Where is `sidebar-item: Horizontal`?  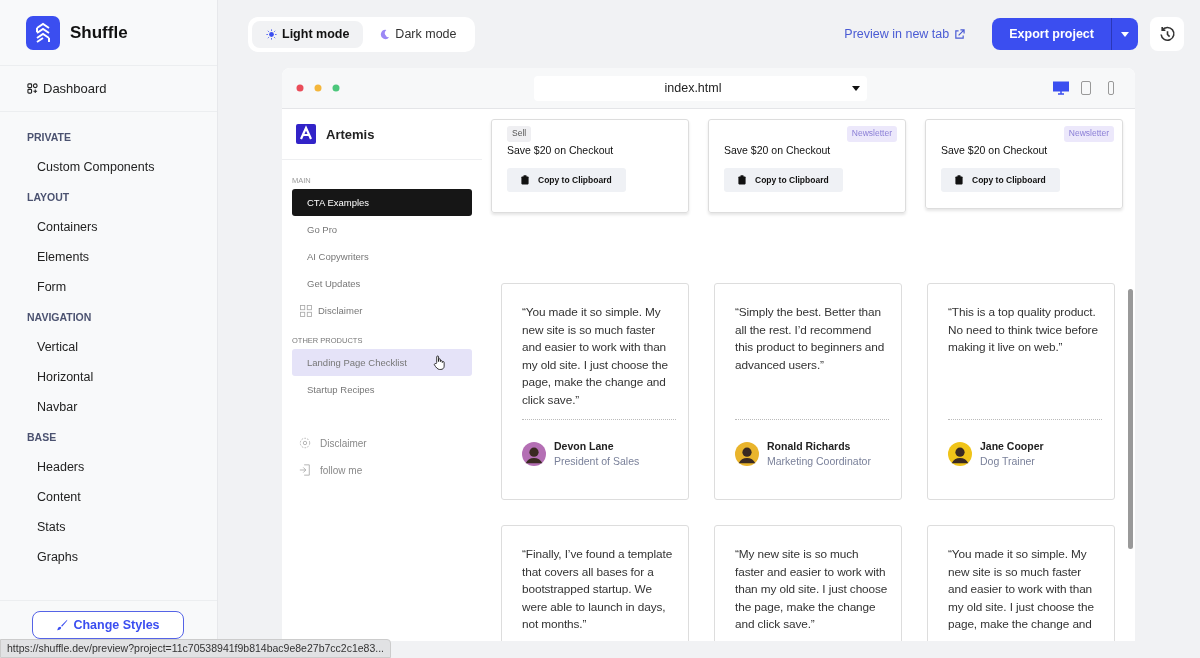 sidebar-item: Horizontal is located at coordinates (108, 377).